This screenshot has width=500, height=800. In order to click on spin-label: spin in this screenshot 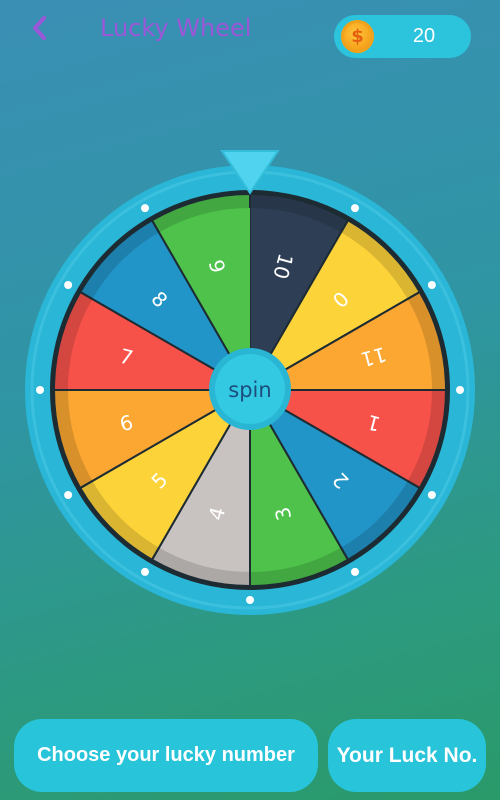, I will do `click(249, 390)`.